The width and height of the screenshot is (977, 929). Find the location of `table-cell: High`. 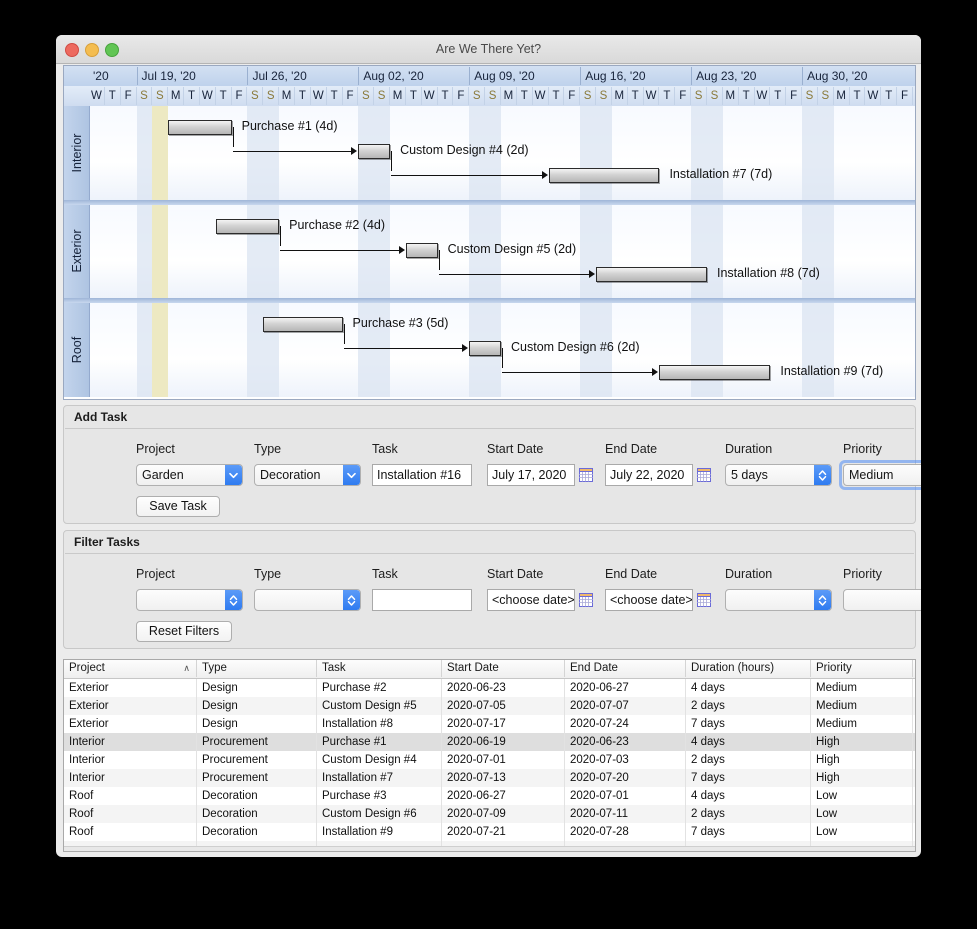

table-cell: High is located at coordinates (862, 742).